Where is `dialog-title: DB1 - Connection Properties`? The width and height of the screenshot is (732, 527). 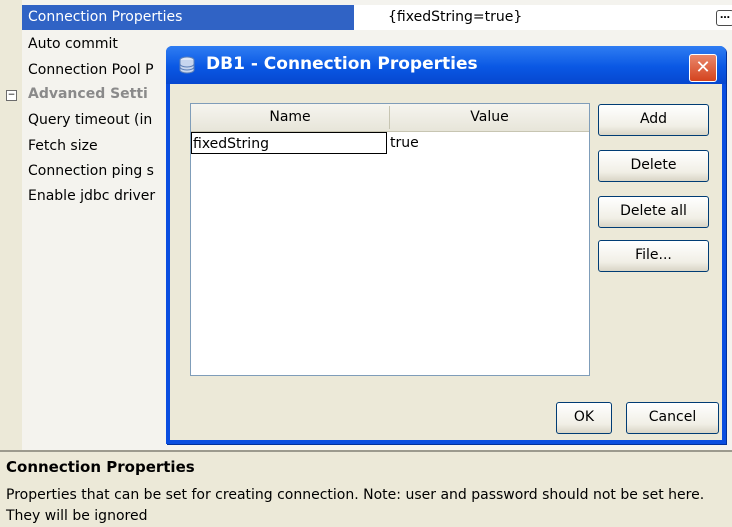 dialog-title: DB1 - Connection Properties is located at coordinates (342, 64).